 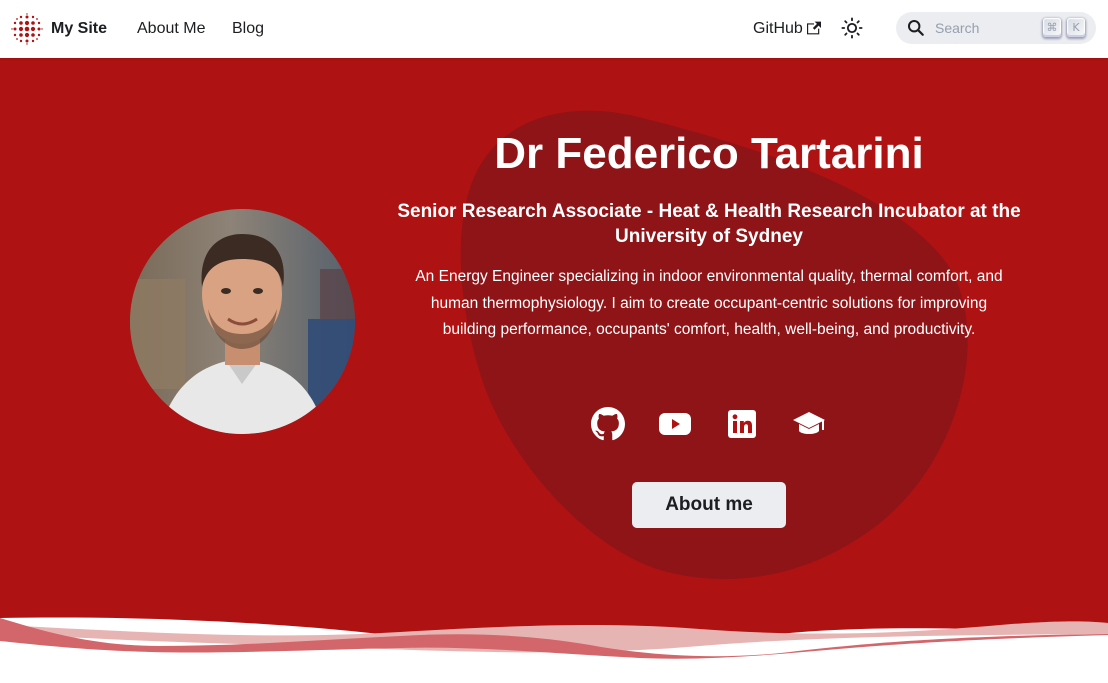 I want to click on search-button: ⌘ K, so click(x=996, y=28).